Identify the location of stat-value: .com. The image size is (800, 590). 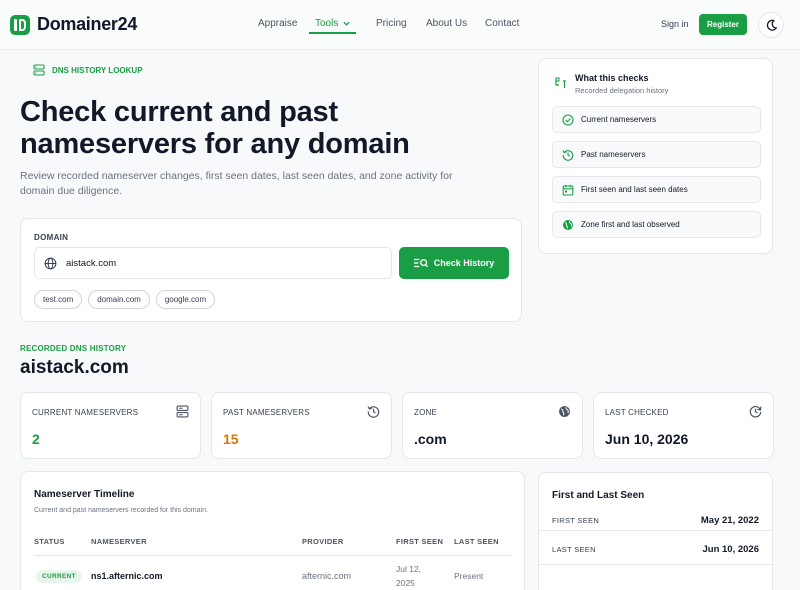
(430, 439).